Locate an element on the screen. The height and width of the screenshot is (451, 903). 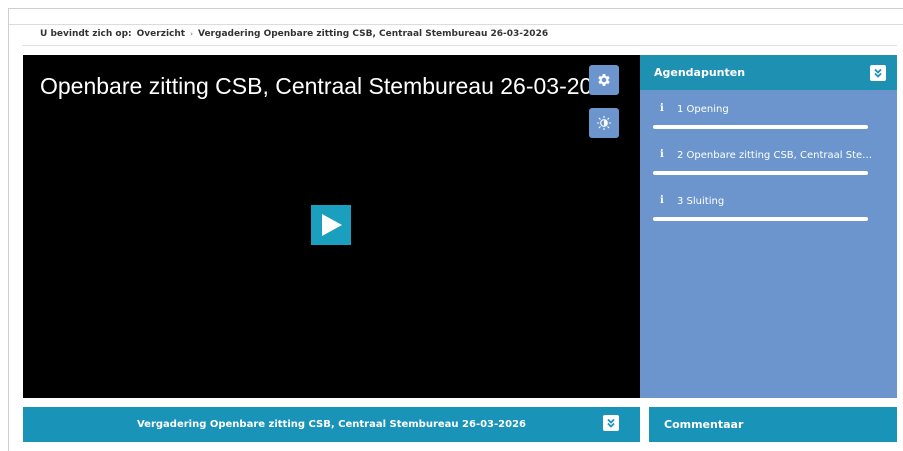
breadcrumb-divider is located at coordinates (459, 45).